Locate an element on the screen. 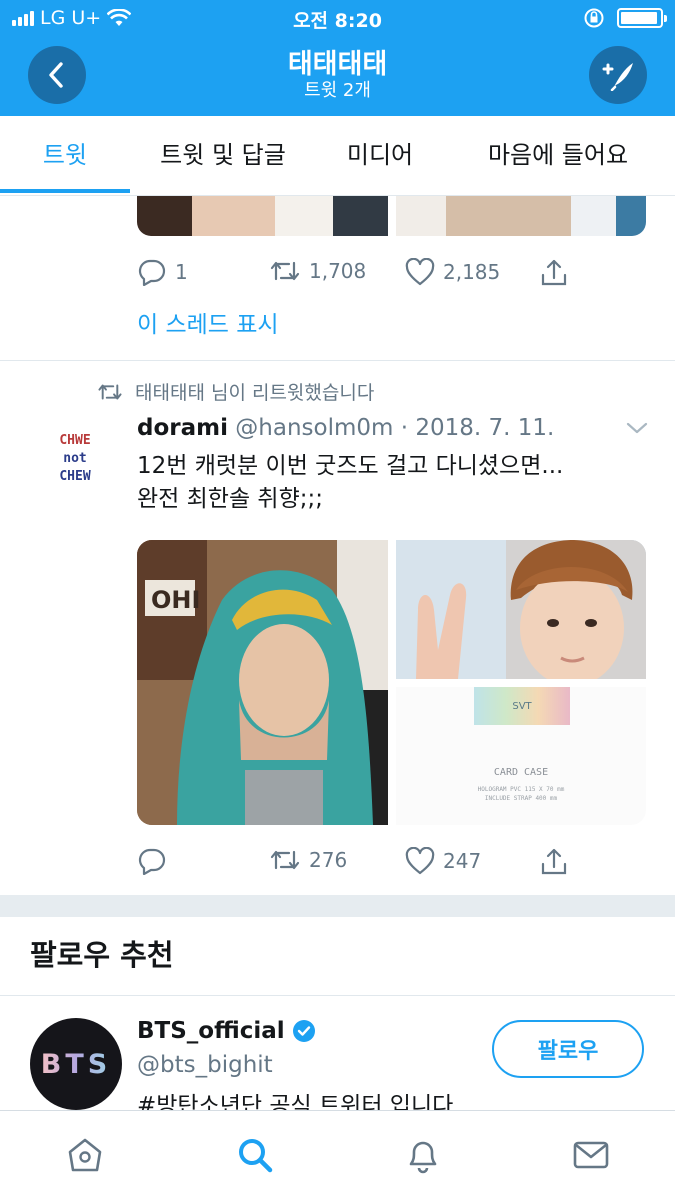 This screenshot has width=675, height=1200. svg-text: OHI is located at coordinates (175, 600).